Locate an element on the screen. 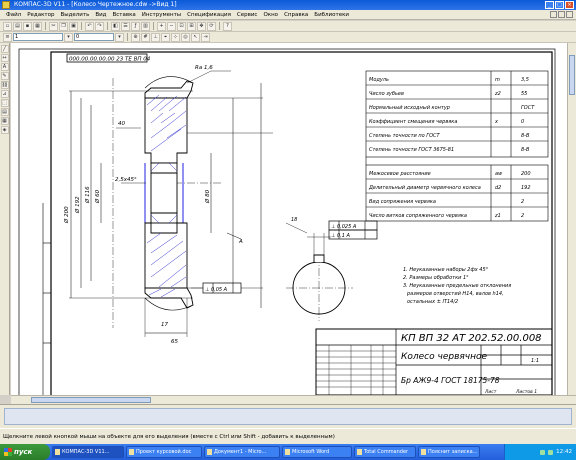  zoom-all-icon: ⊞ is located at coordinates (191, 26).